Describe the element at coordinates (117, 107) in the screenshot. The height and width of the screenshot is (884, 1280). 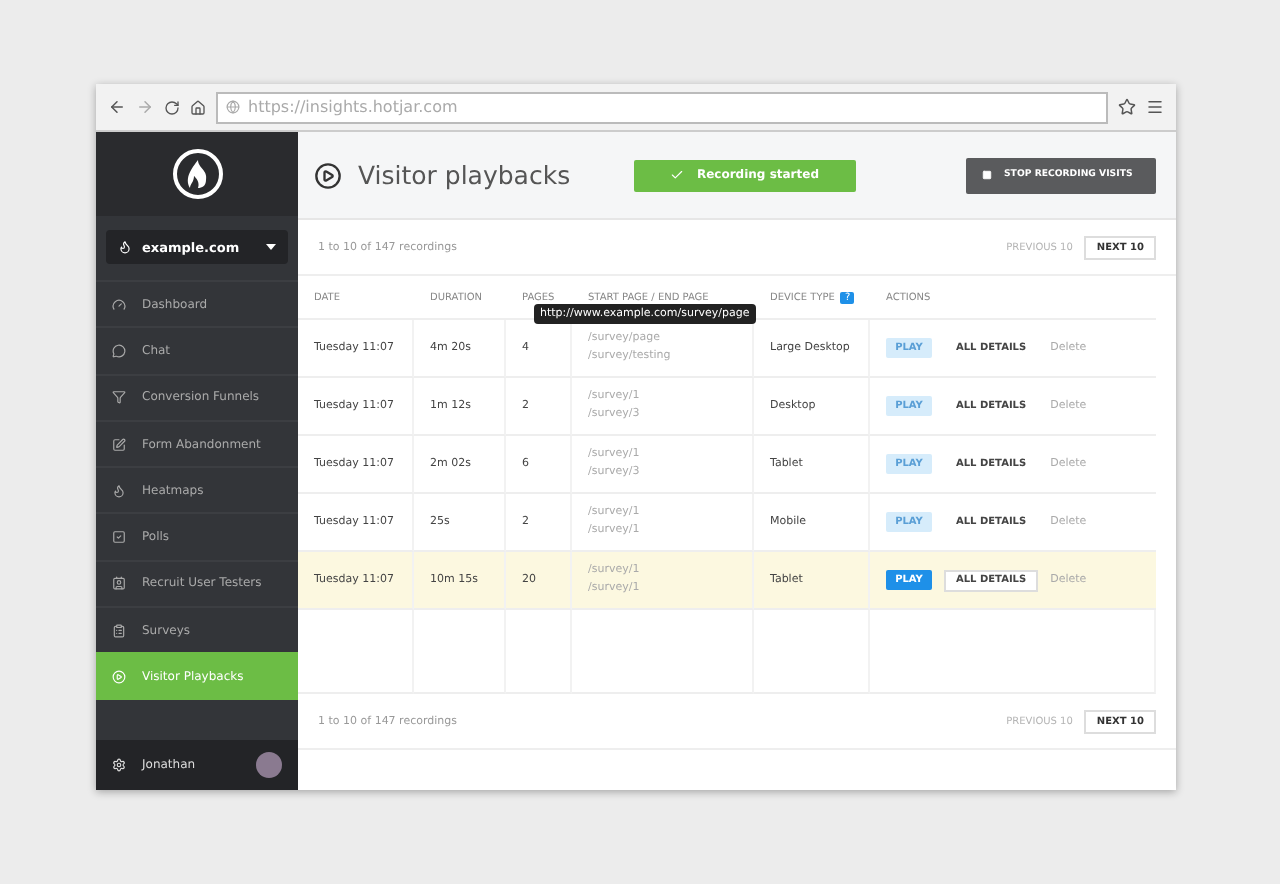
I see `back-icon` at that location.